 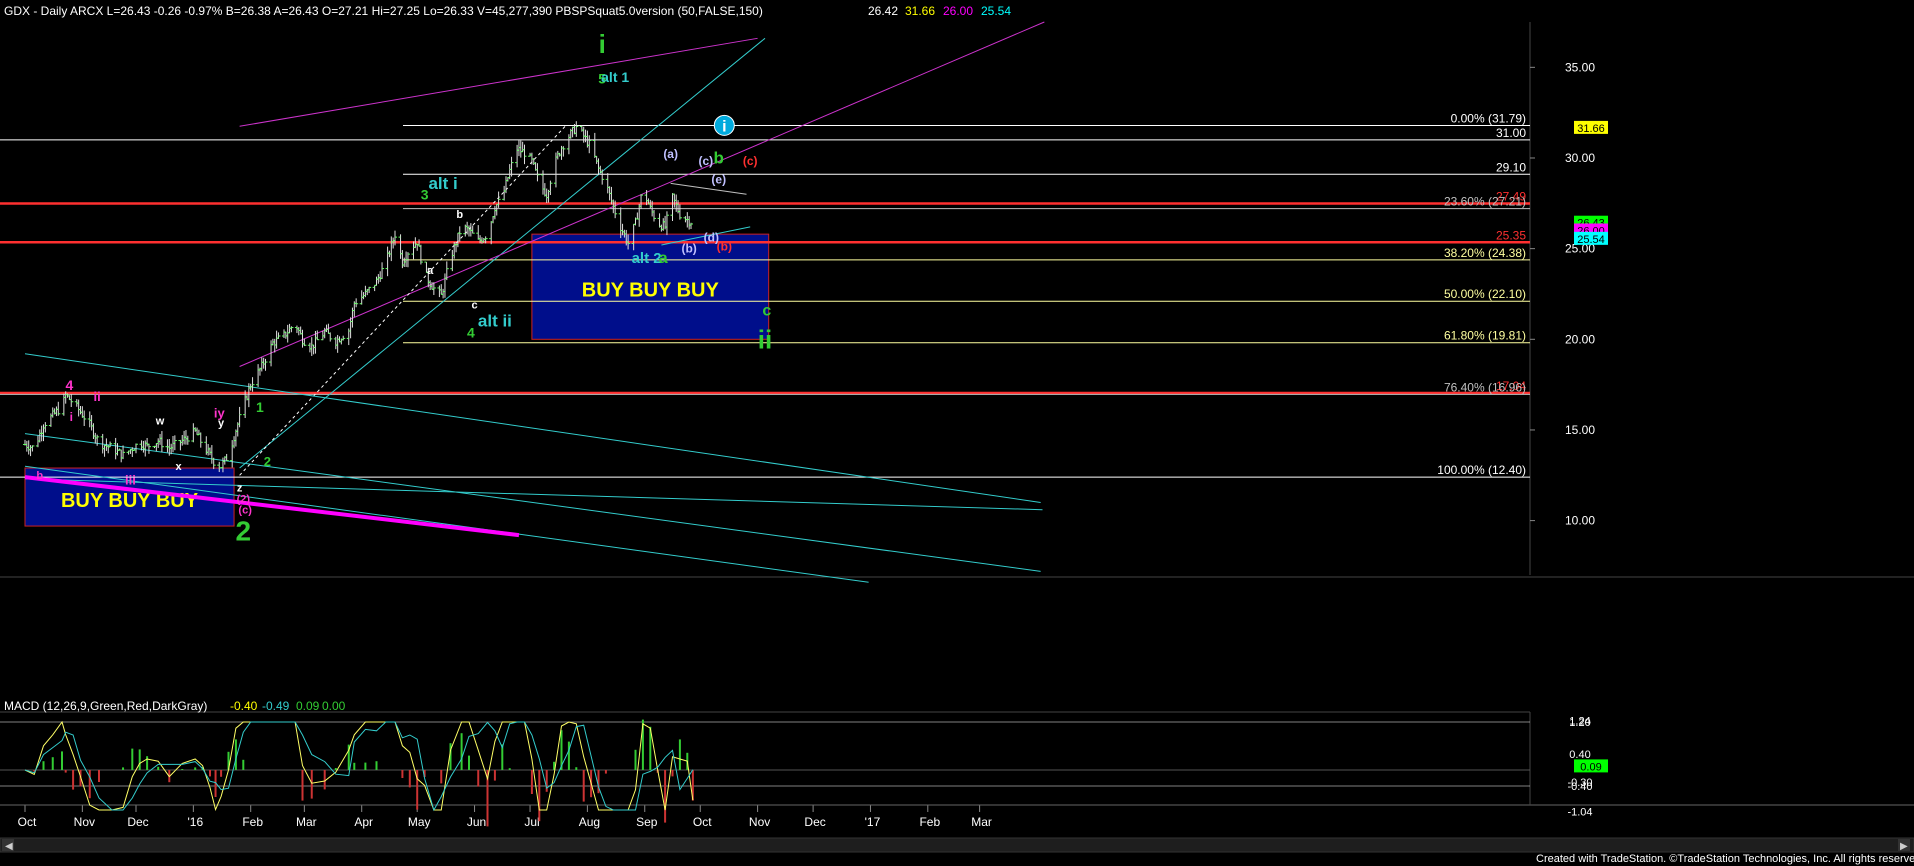 I want to click on x-tick-label: Apr, so click(x=363, y=822).